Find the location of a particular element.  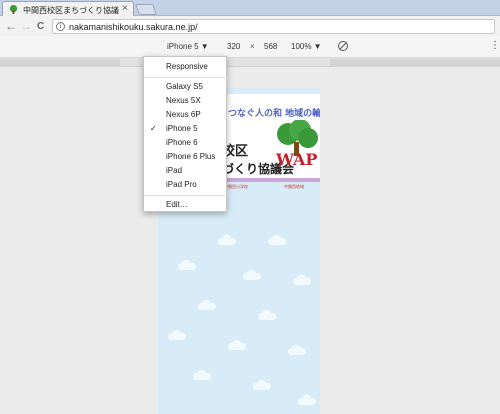

device-toolbar: iPhone 5 ▼ 320 × 568 100% ▼ ⋮ is located at coordinates (250, 47).